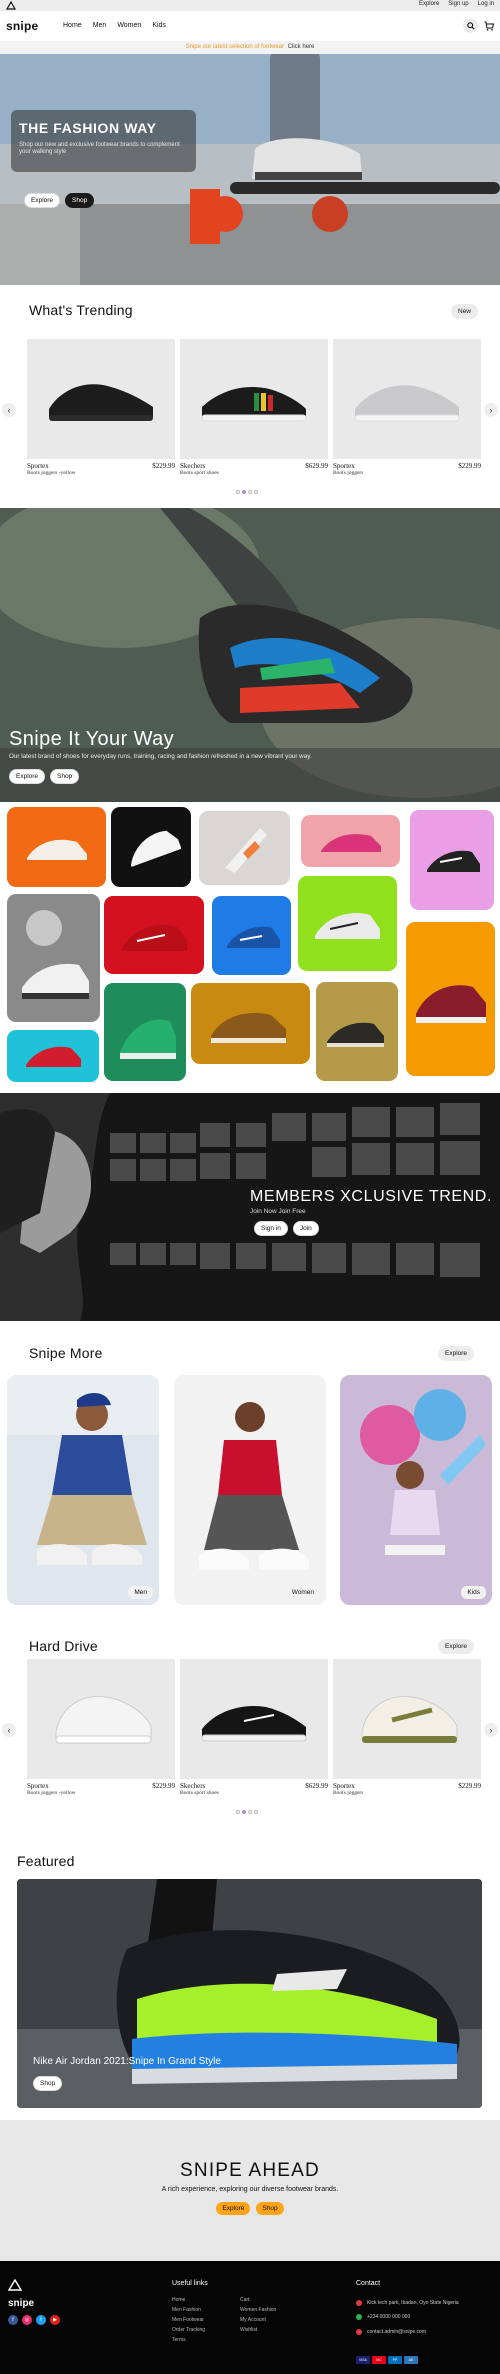  Describe the element at coordinates (188, 2320) in the screenshot. I see `footer-link: Men Footwear` at that location.